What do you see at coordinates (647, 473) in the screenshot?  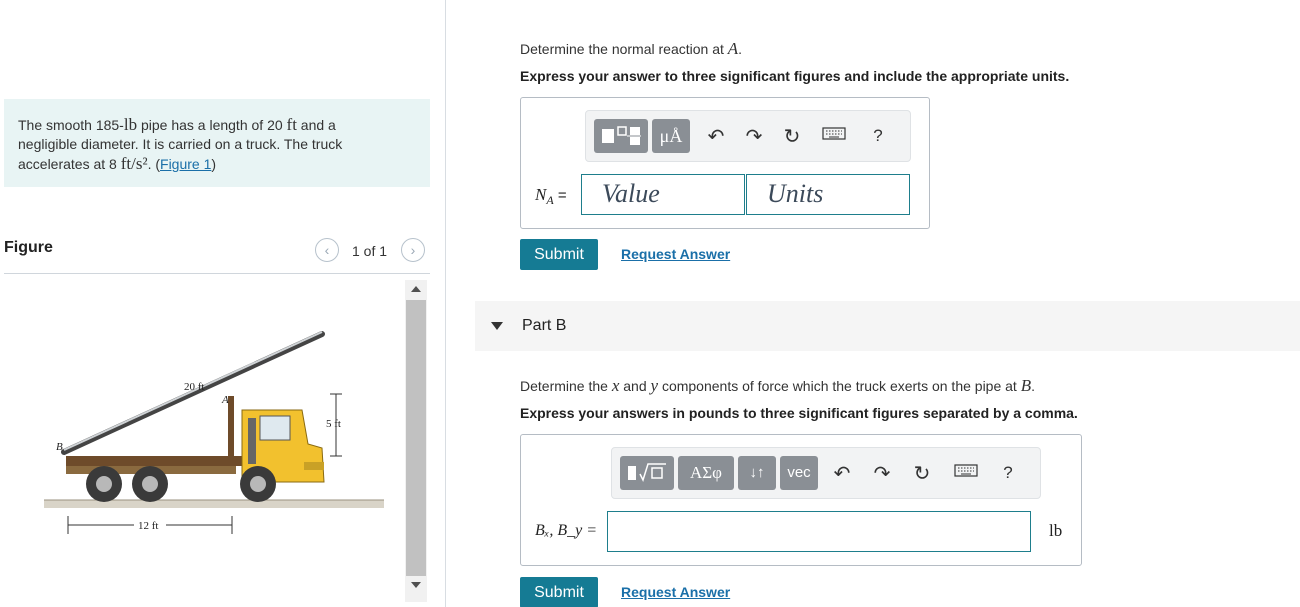 I see `templates-sqrt-icon` at bounding box center [647, 473].